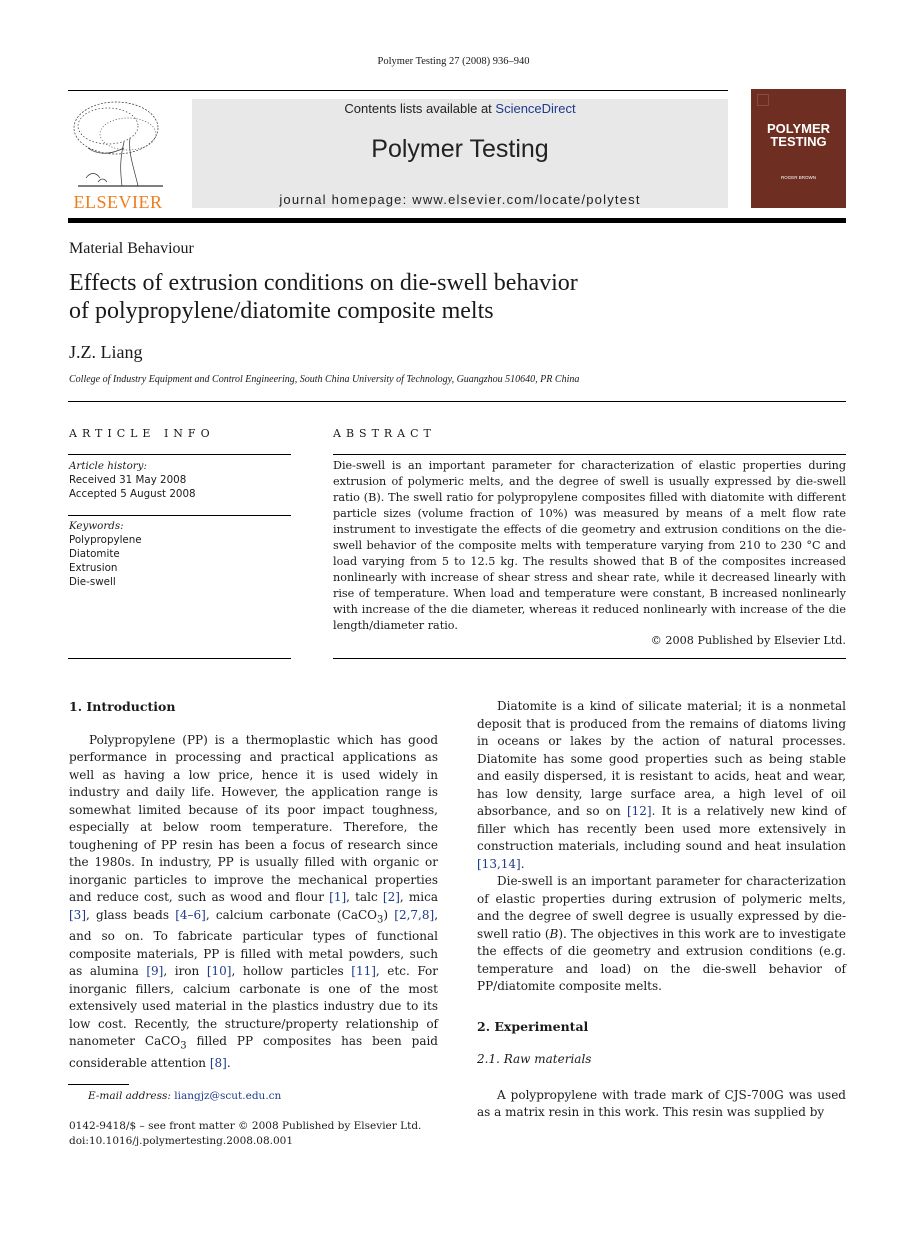 This screenshot has height=1238, width=907. Describe the element at coordinates (534, 1059) in the screenshot. I see `raw-materials-heading: 2.1. Raw materials` at that location.